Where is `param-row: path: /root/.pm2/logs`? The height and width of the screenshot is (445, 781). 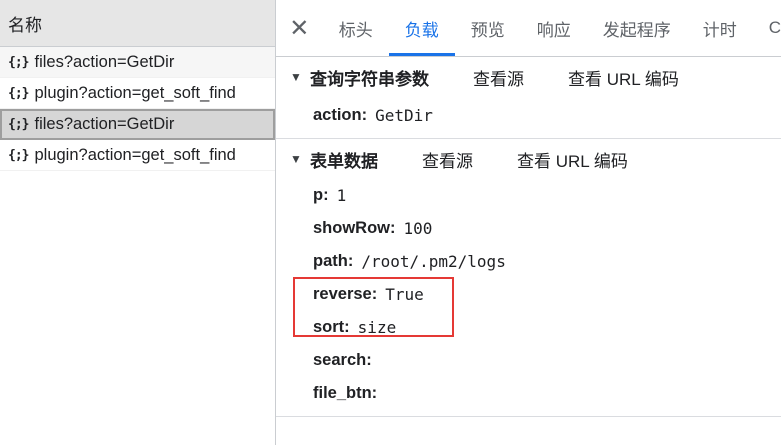
param-row: path: /root/.pm2/logs is located at coordinates (528, 261).